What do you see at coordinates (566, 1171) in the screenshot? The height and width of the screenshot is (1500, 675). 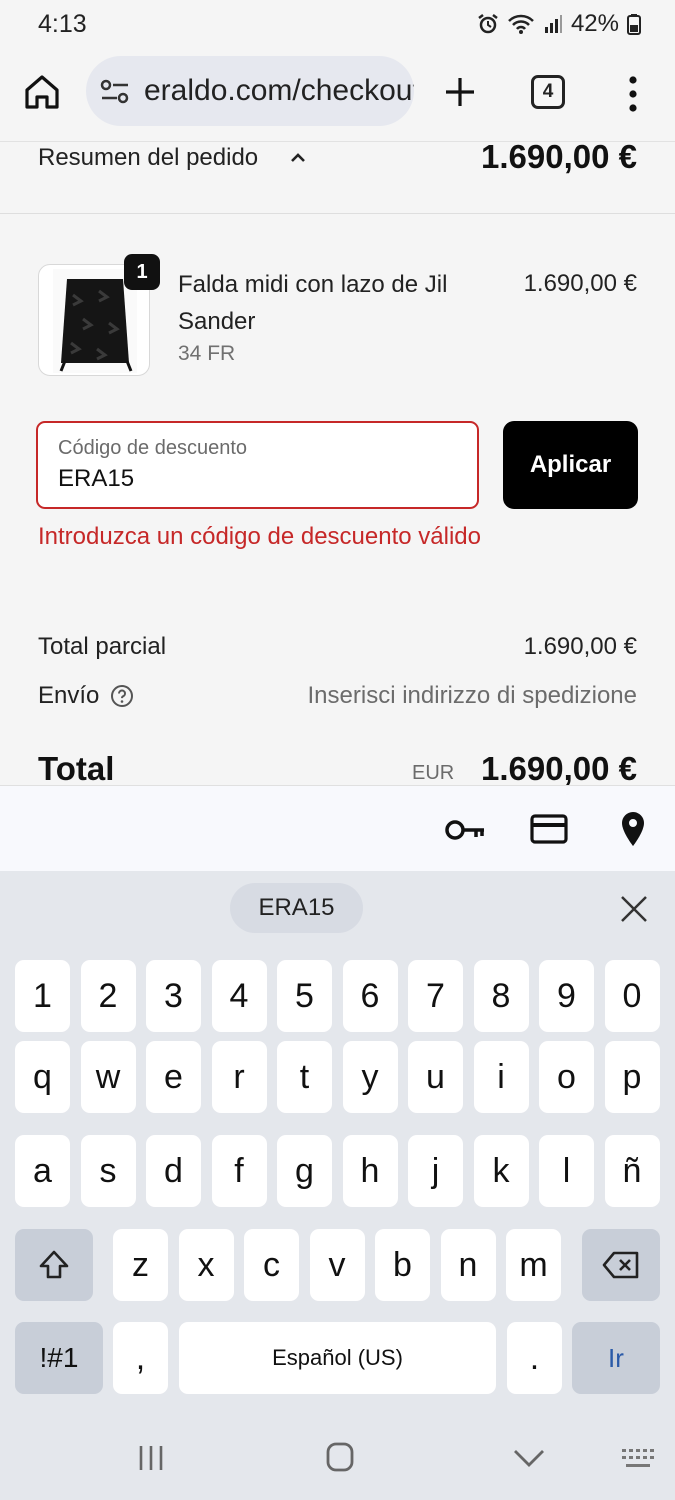 I see `key-l: l` at bounding box center [566, 1171].